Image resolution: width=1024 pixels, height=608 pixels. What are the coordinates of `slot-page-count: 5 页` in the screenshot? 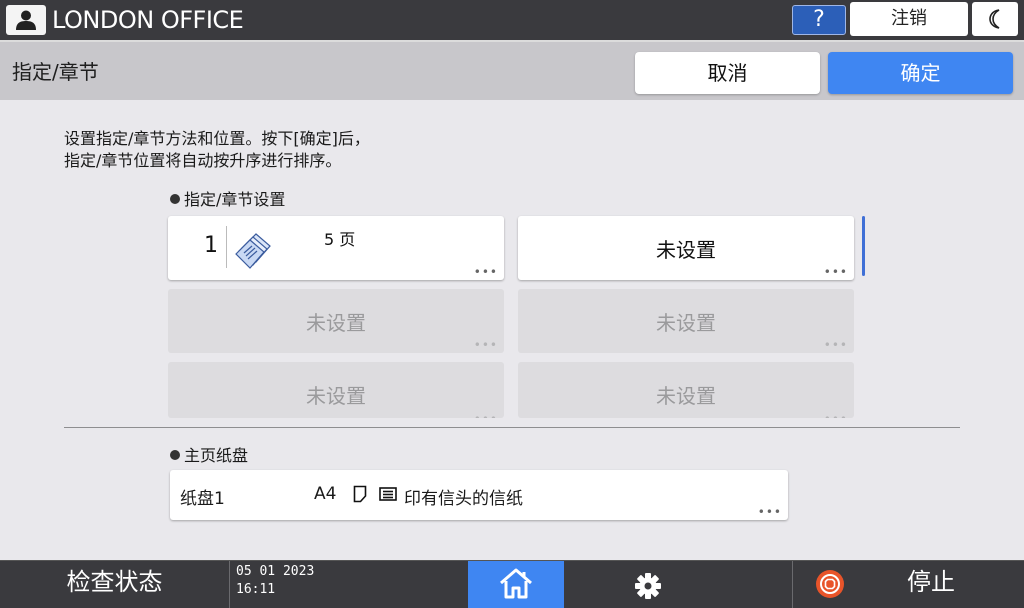 It's located at (340, 239).